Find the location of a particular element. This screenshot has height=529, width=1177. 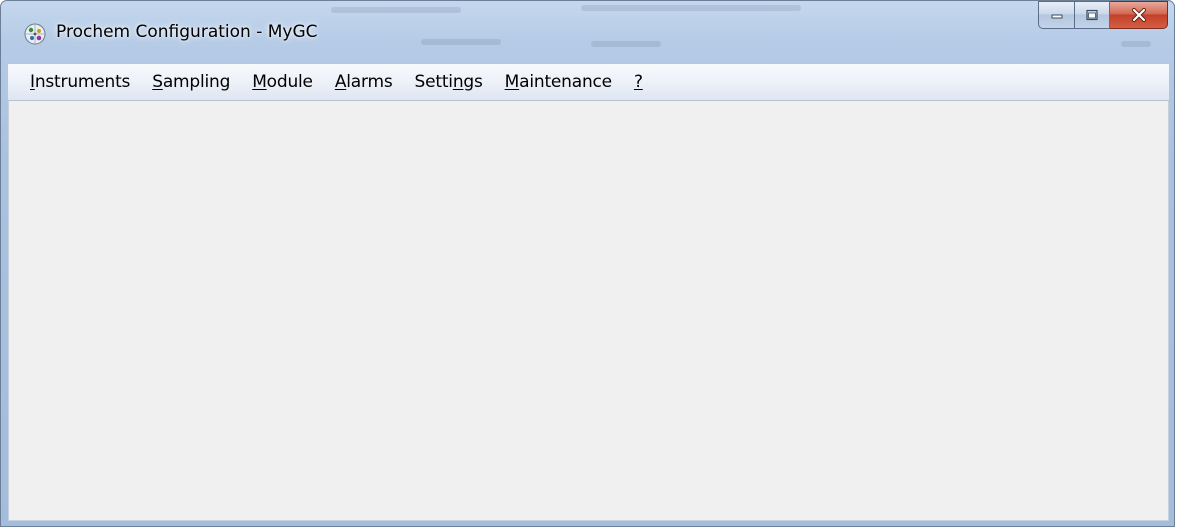

maximize-icon is located at coordinates (1092, 15).